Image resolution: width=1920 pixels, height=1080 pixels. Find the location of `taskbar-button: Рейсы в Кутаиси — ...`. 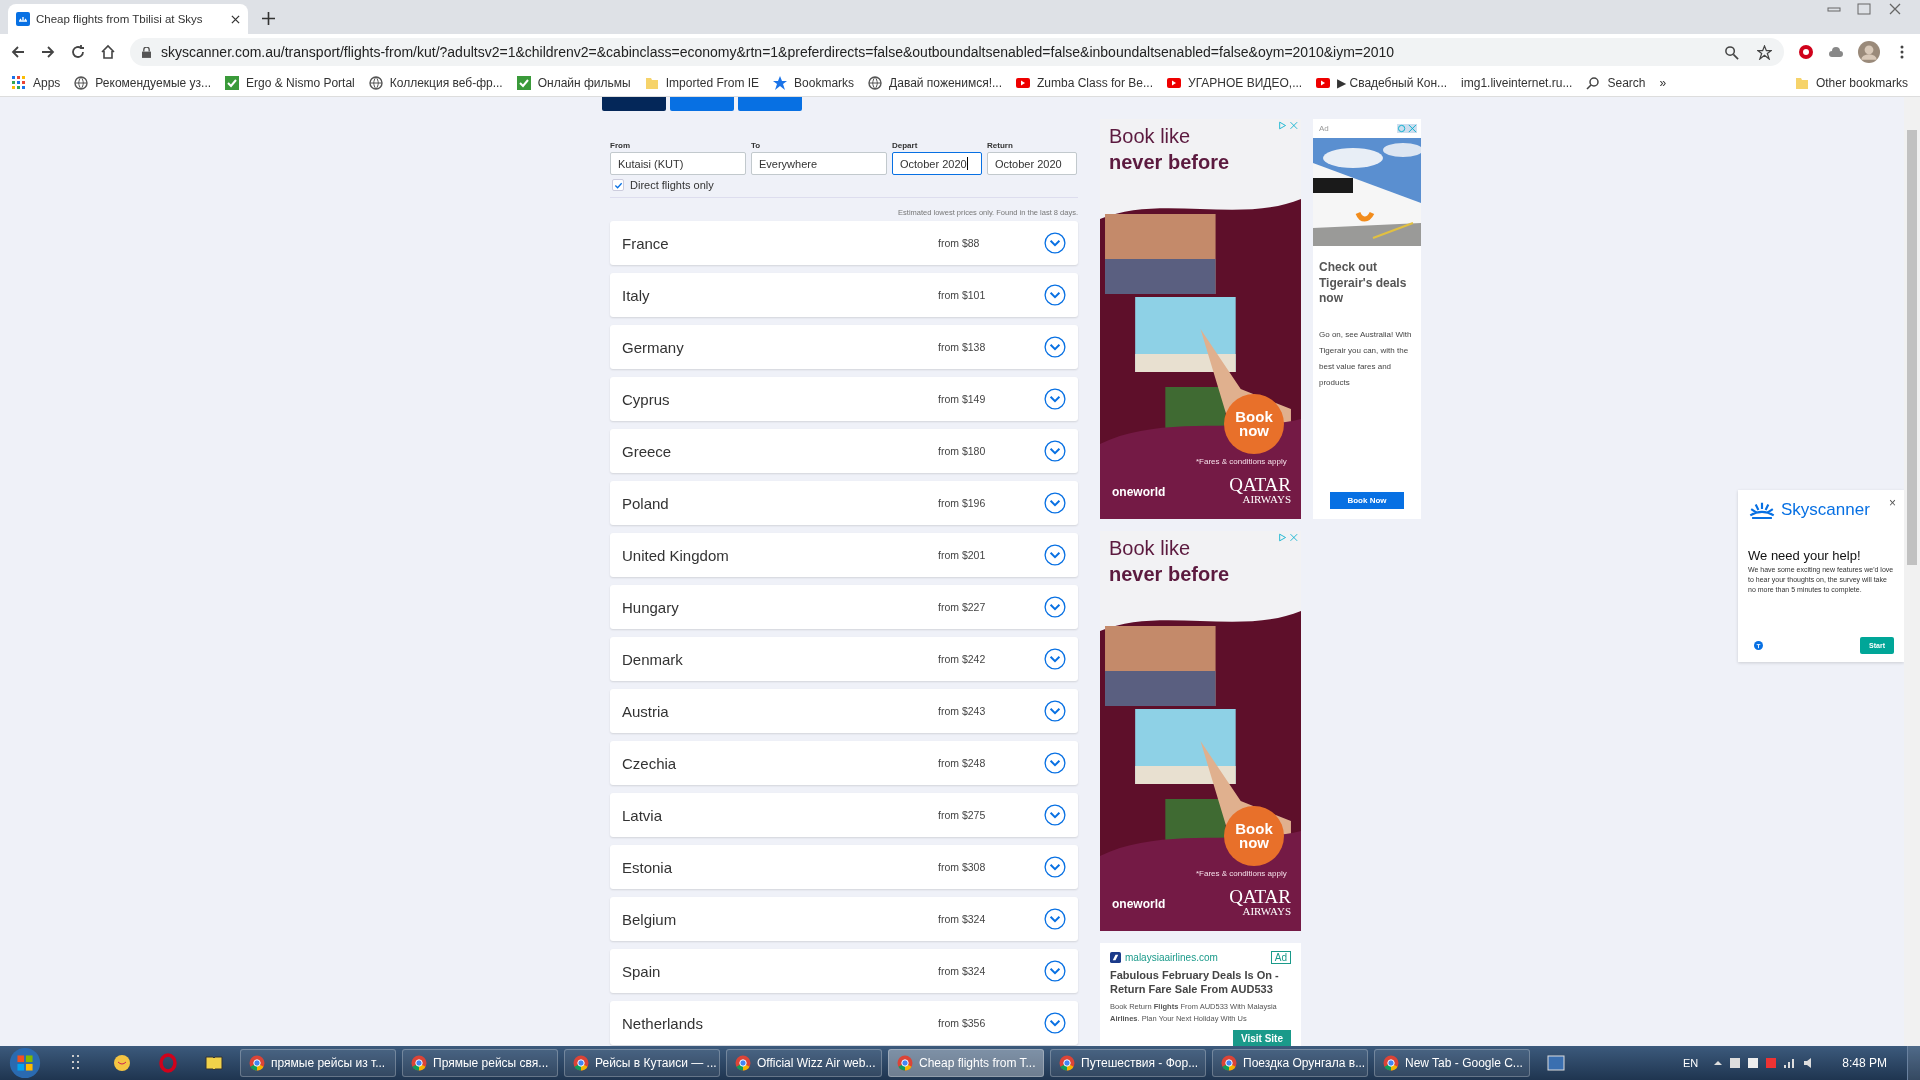

taskbar-button: Рейсы в Кутаиси — ... is located at coordinates (642, 1063).